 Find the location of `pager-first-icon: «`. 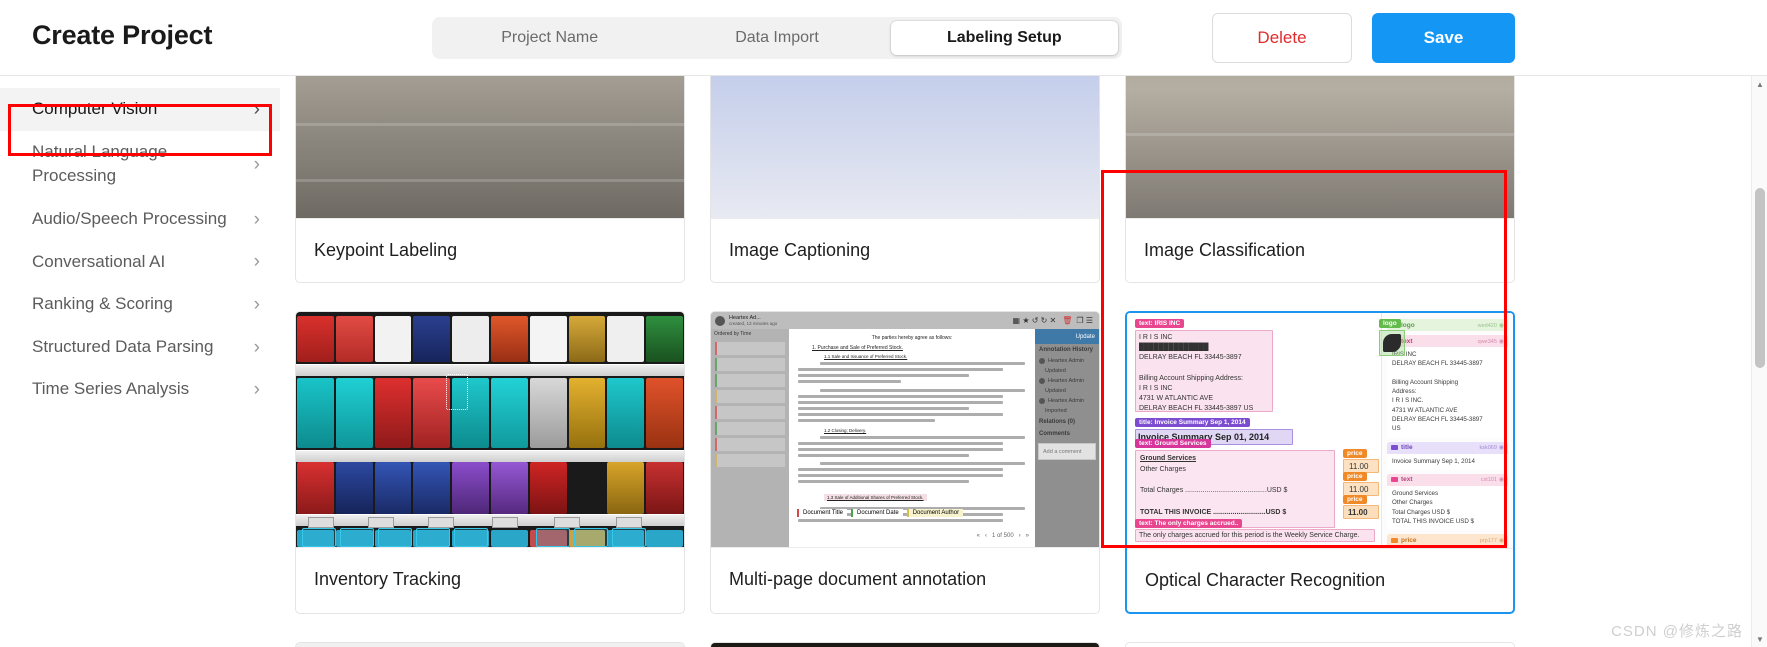

pager-first-icon: « is located at coordinates (978, 536).